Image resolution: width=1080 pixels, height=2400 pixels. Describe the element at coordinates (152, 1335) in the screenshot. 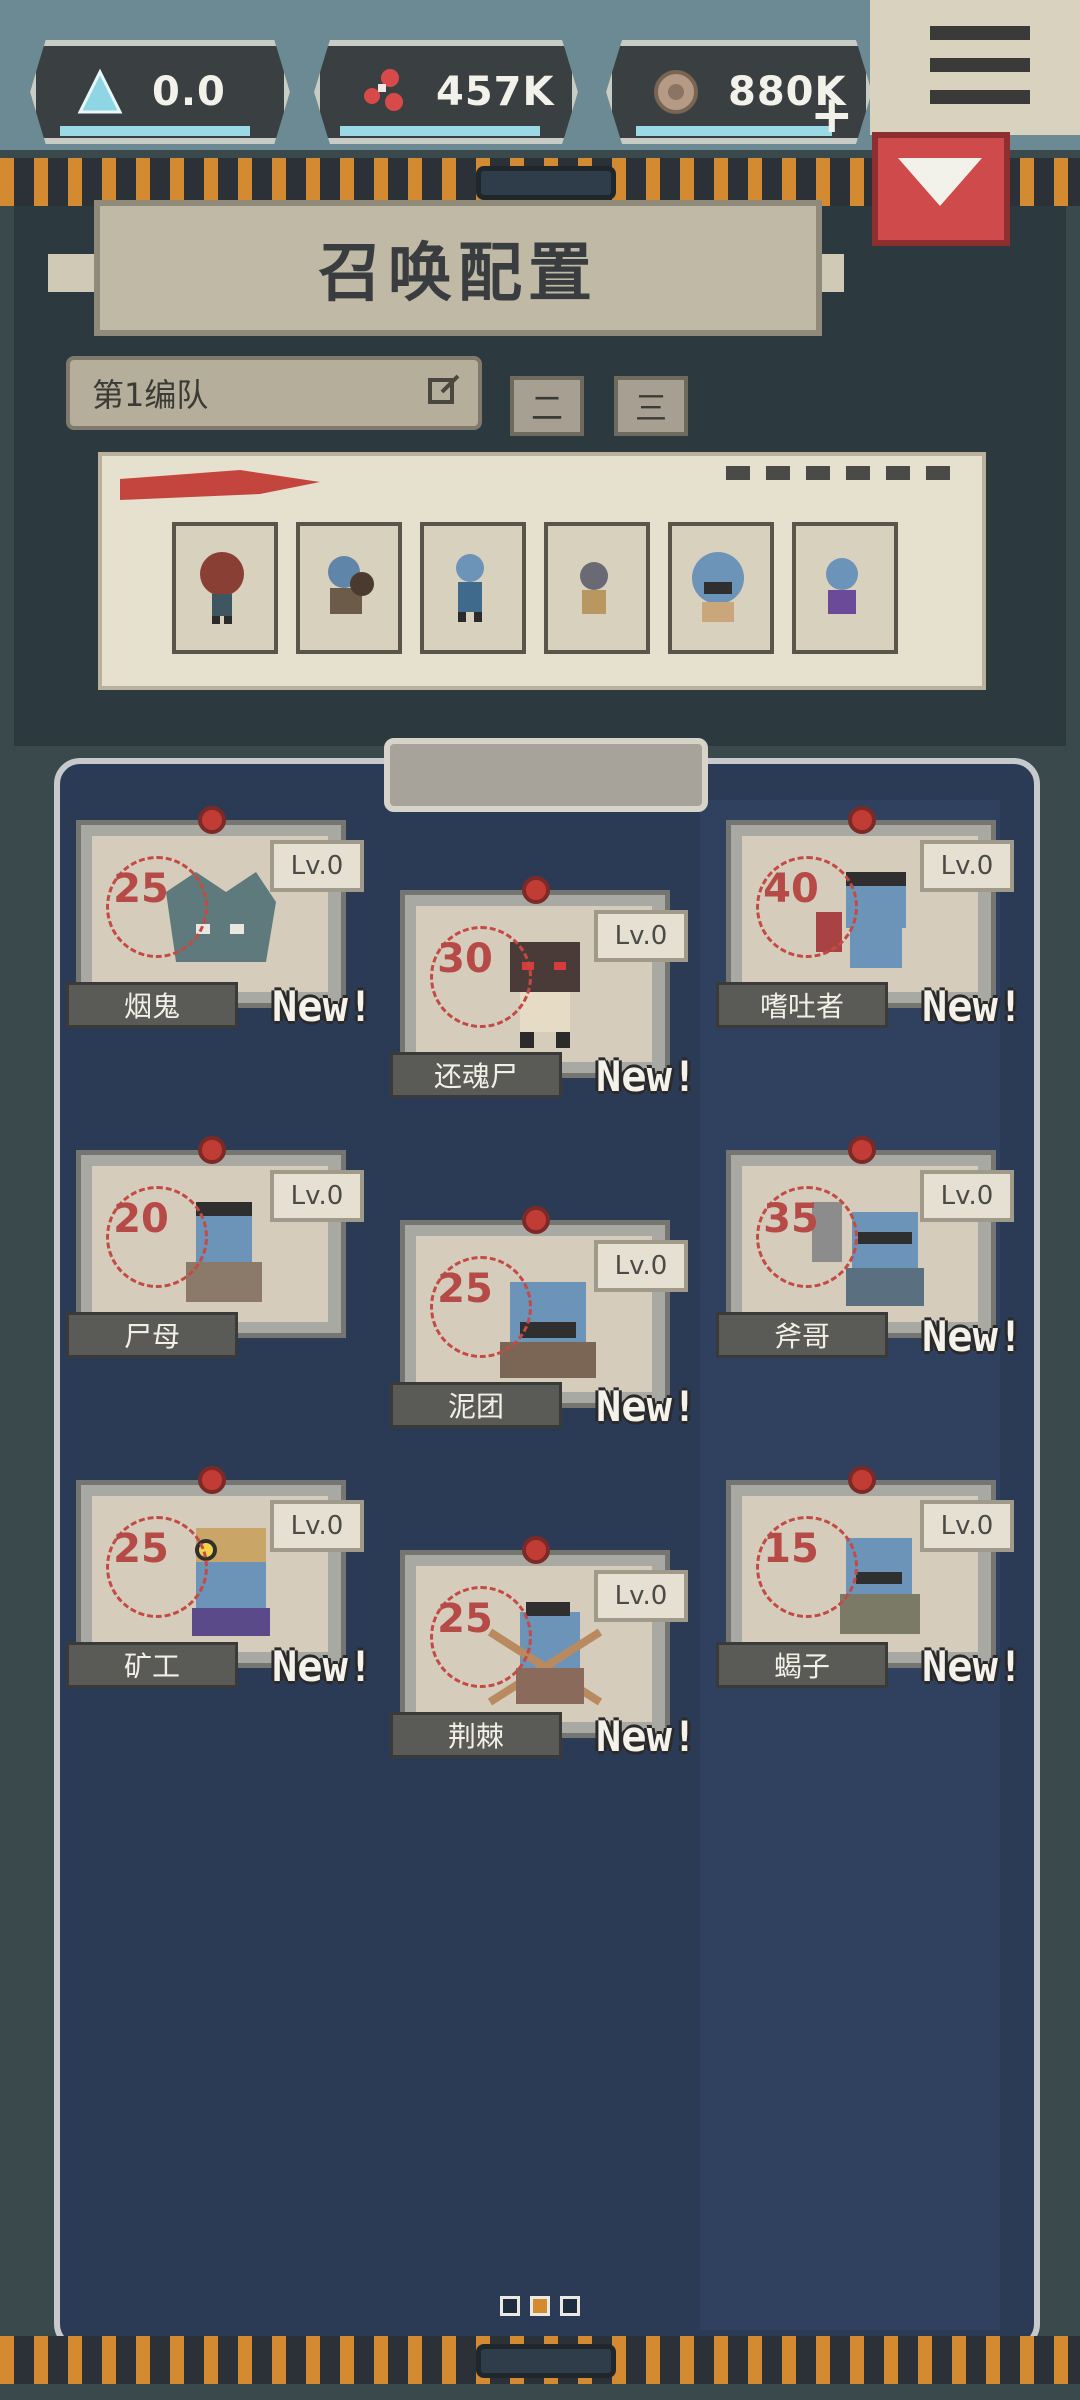

I see `monster-name: 尸母` at that location.